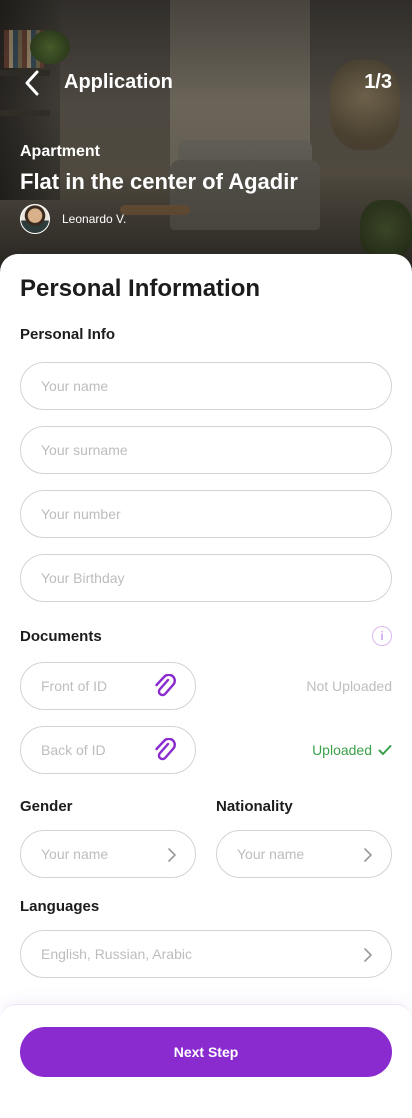 Image resolution: width=412 pixels, height=1118 pixels. Describe the element at coordinates (206, 83) in the screenshot. I see `top-bar: Application 1/3` at that location.